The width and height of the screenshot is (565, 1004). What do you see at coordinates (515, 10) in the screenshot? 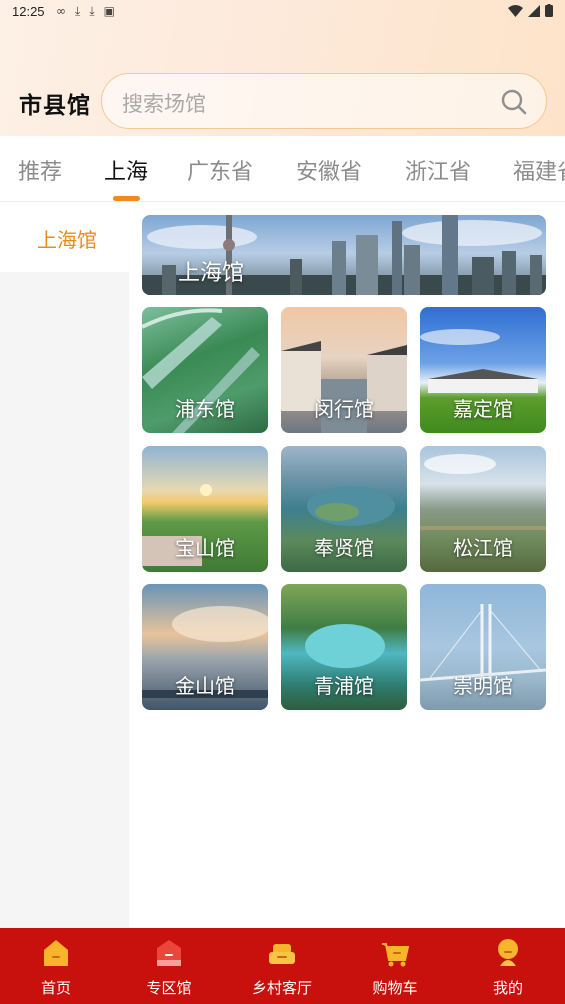
I see `wifi-icon` at bounding box center [515, 10].